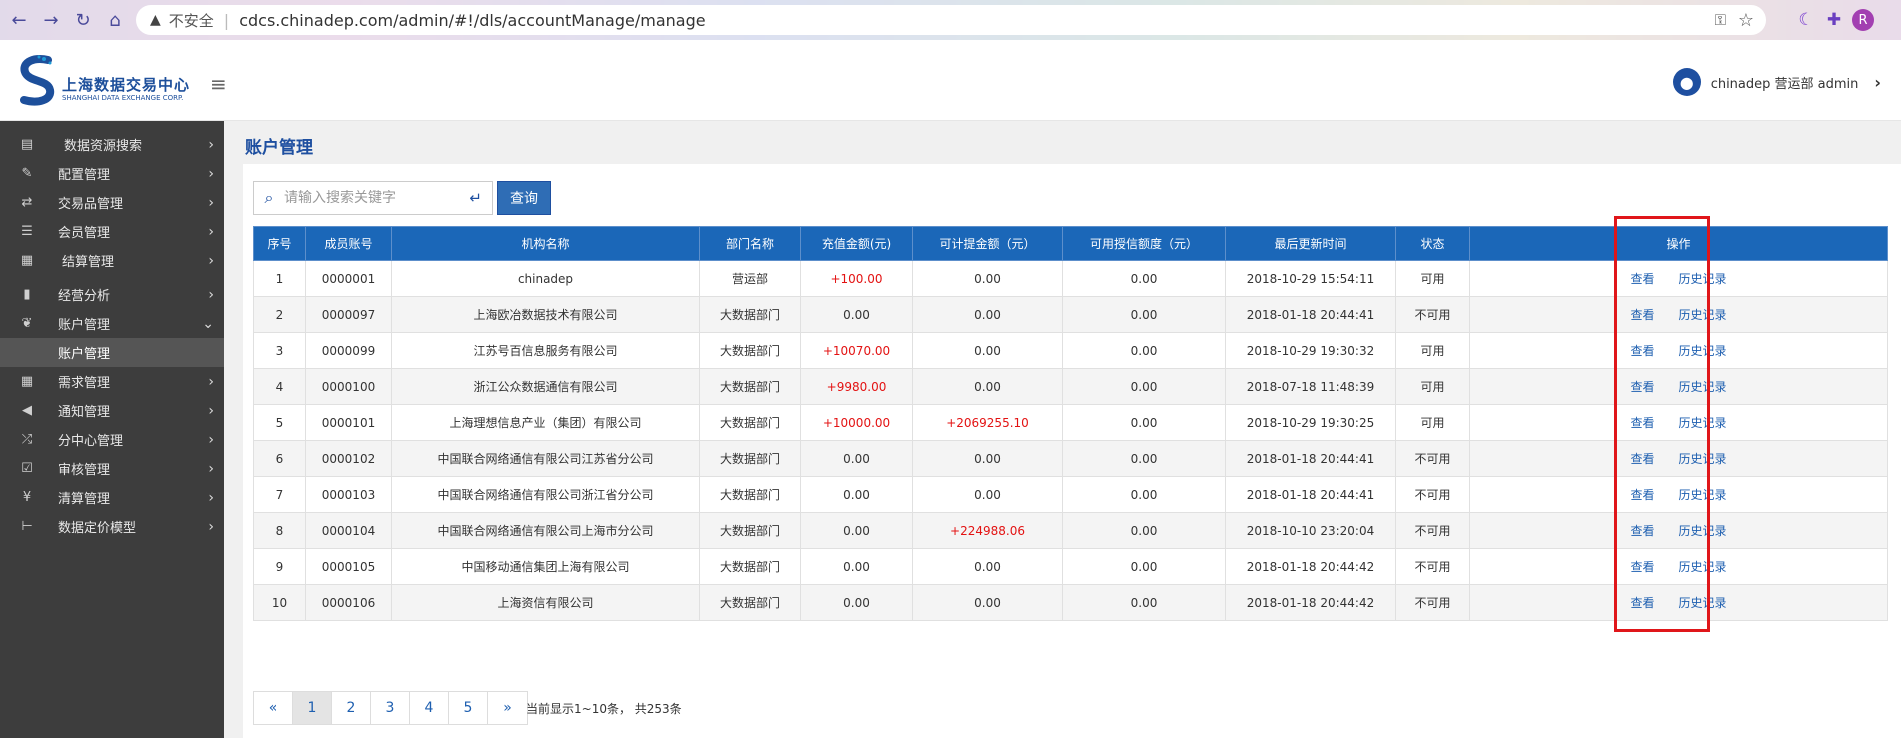 The image size is (1901, 738). I want to click on check-icon: ☑, so click(27, 468).